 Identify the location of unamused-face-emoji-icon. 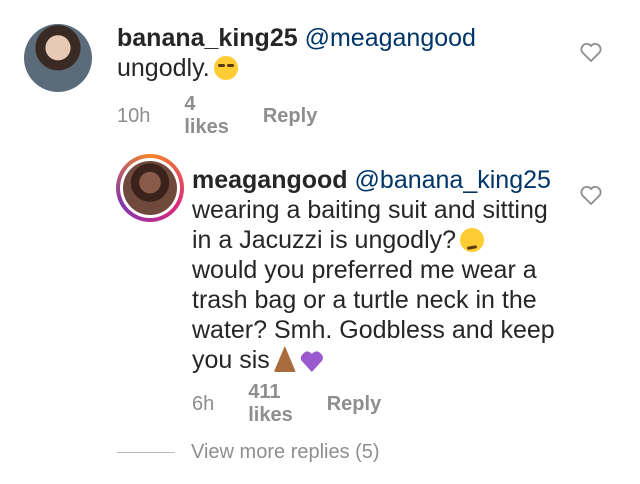
(225, 68).